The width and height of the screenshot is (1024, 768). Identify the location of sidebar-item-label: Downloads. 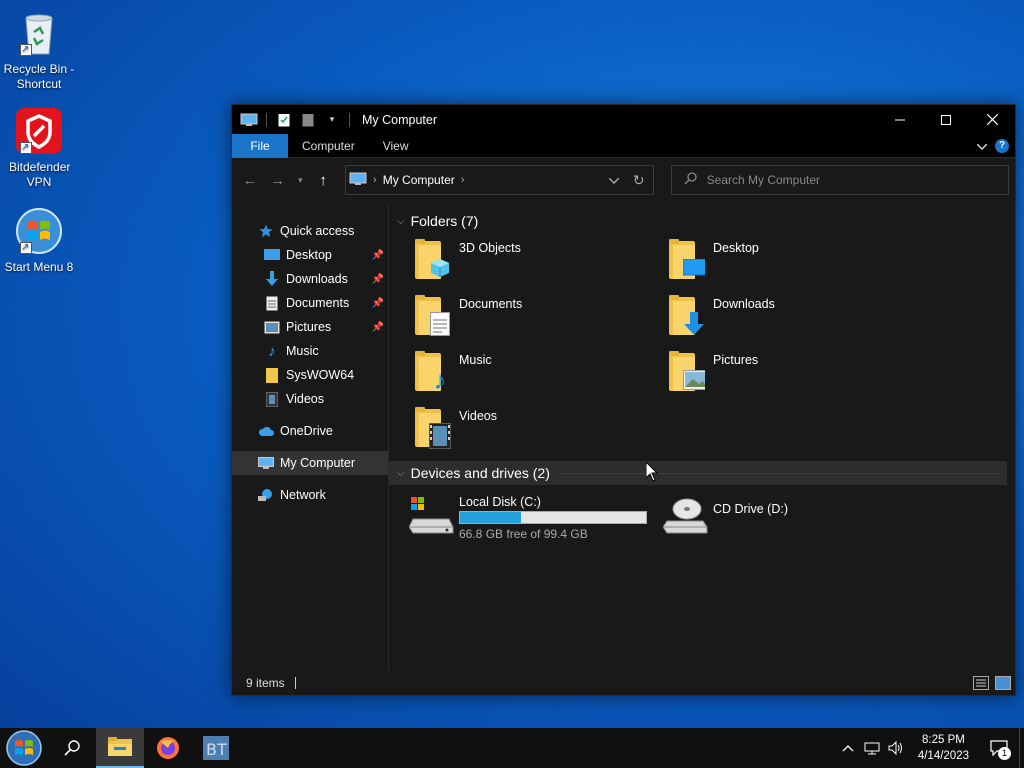
(317, 279).